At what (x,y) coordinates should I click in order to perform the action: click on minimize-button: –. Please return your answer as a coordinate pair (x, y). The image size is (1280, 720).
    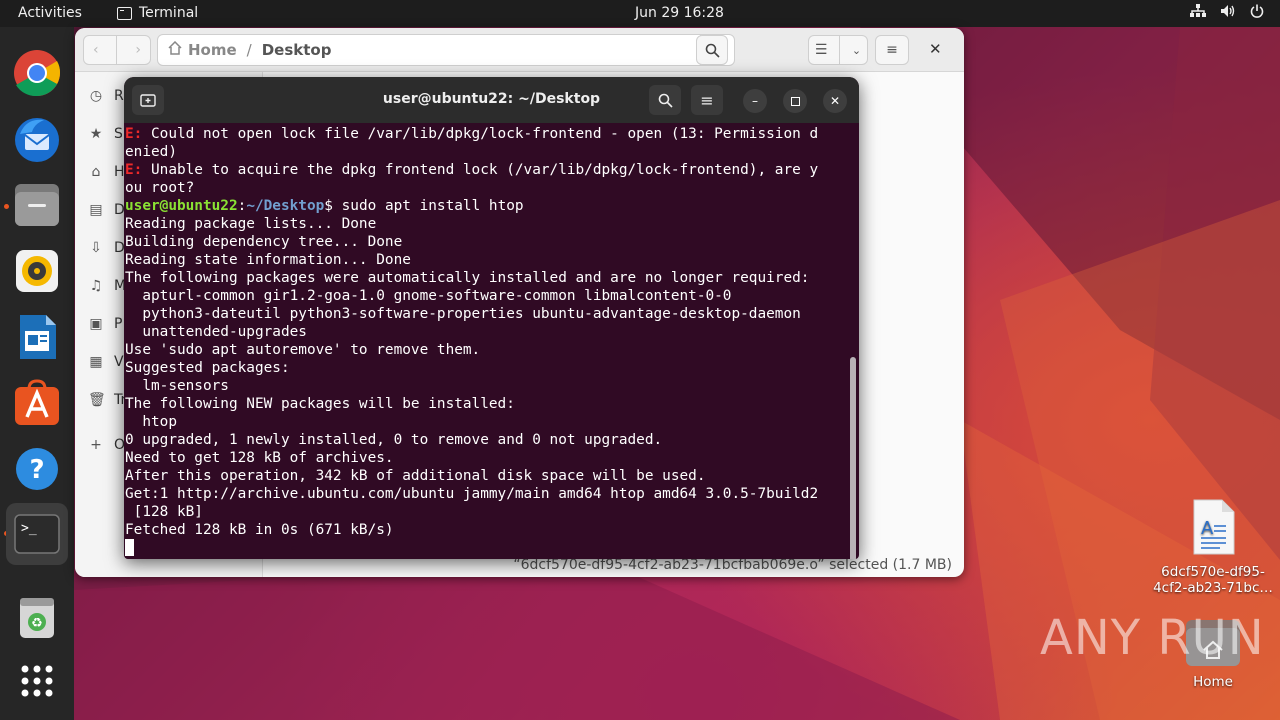
    Looking at the image, I should click on (755, 101).